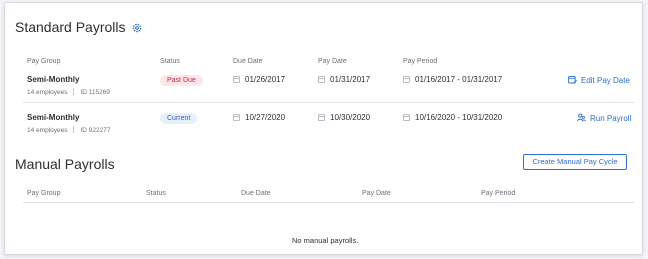 The width and height of the screenshot is (648, 259). I want to click on row-divider, so click(328, 102).